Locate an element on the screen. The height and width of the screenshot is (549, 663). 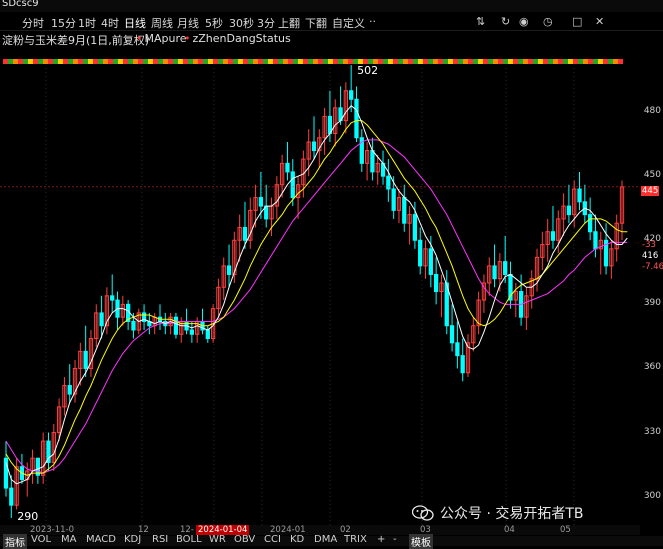
refresh-icon: ↻ is located at coordinates (505, 21).